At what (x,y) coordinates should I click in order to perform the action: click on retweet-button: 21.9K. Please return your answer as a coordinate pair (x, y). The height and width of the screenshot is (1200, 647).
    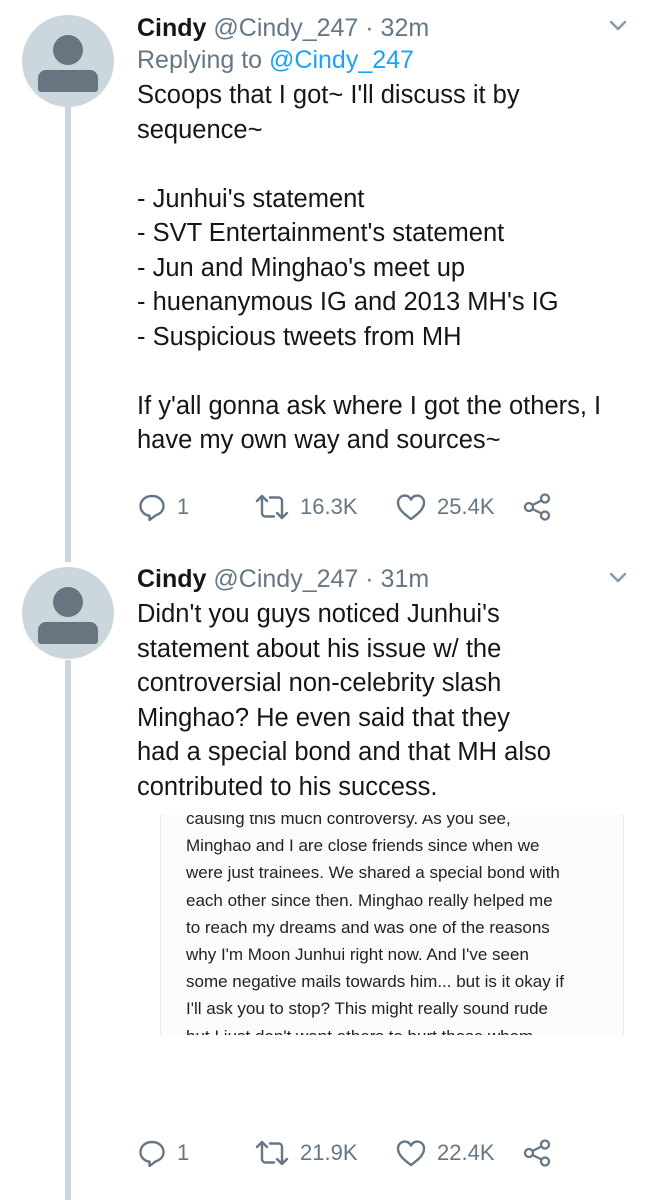
    Looking at the image, I should click on (306, 1153).